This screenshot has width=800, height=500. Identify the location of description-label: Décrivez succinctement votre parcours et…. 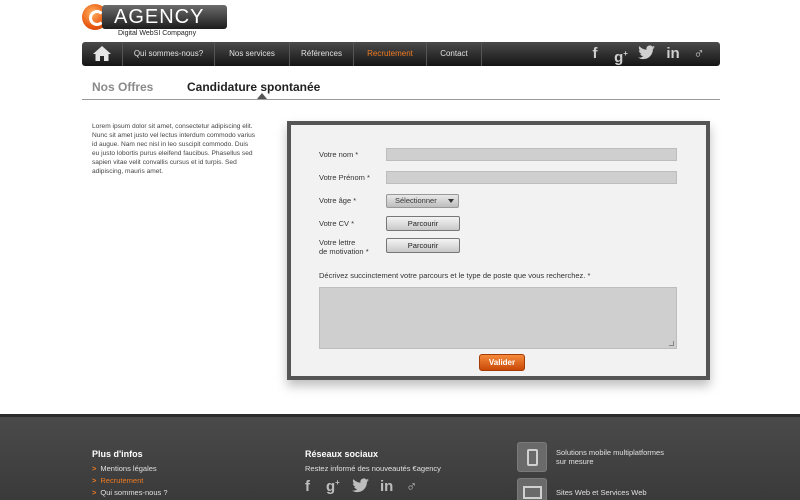
(455, 275).